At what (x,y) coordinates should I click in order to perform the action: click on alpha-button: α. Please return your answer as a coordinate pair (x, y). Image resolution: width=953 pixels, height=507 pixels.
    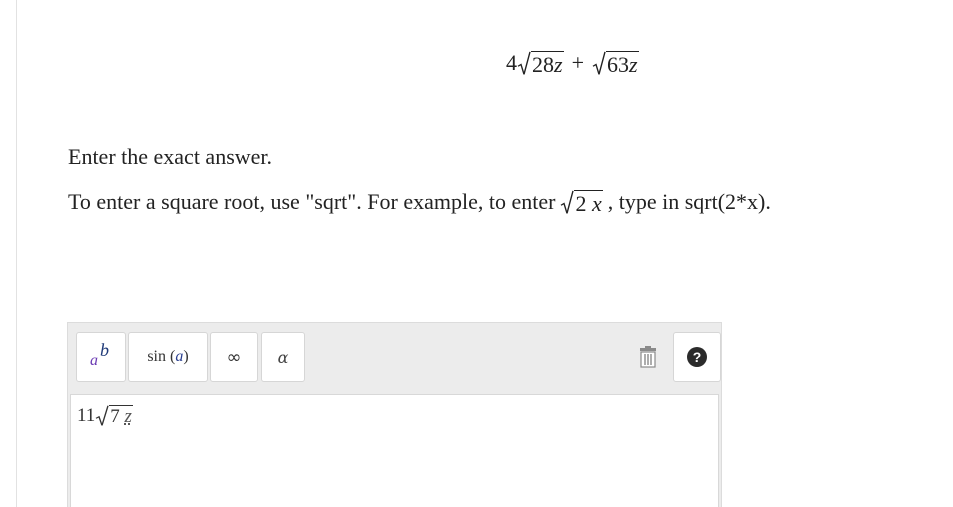
    Looking at the image, I should click on (283, 357).